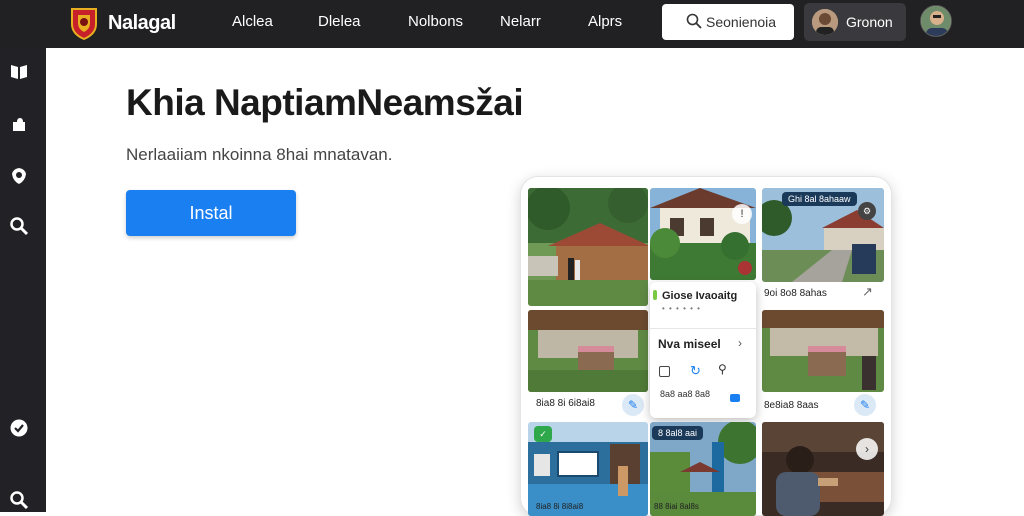  What do you see at coordinates (700, 296) in the screenshot?
I see `popup-title: Giose Ivaoaitg` at bounding box center [700, 296].